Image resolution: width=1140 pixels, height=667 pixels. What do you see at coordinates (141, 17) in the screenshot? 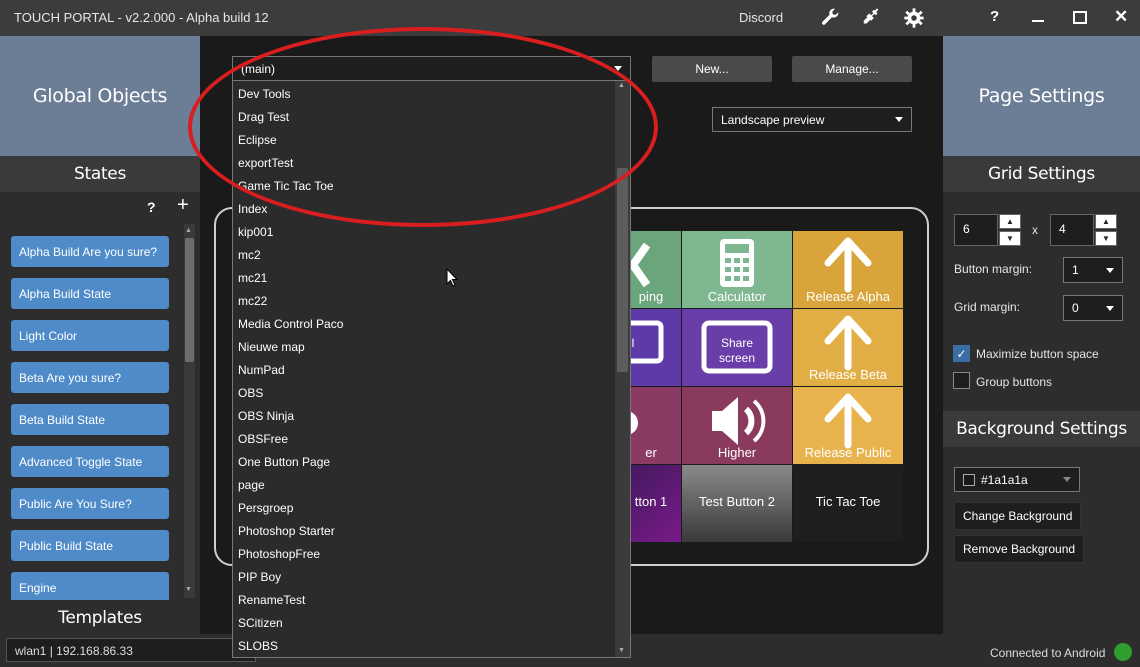
I see `window-title: TOUCH PORTAL - v2.2.000 - Alpha build 12` at bounding box center [141, 17].